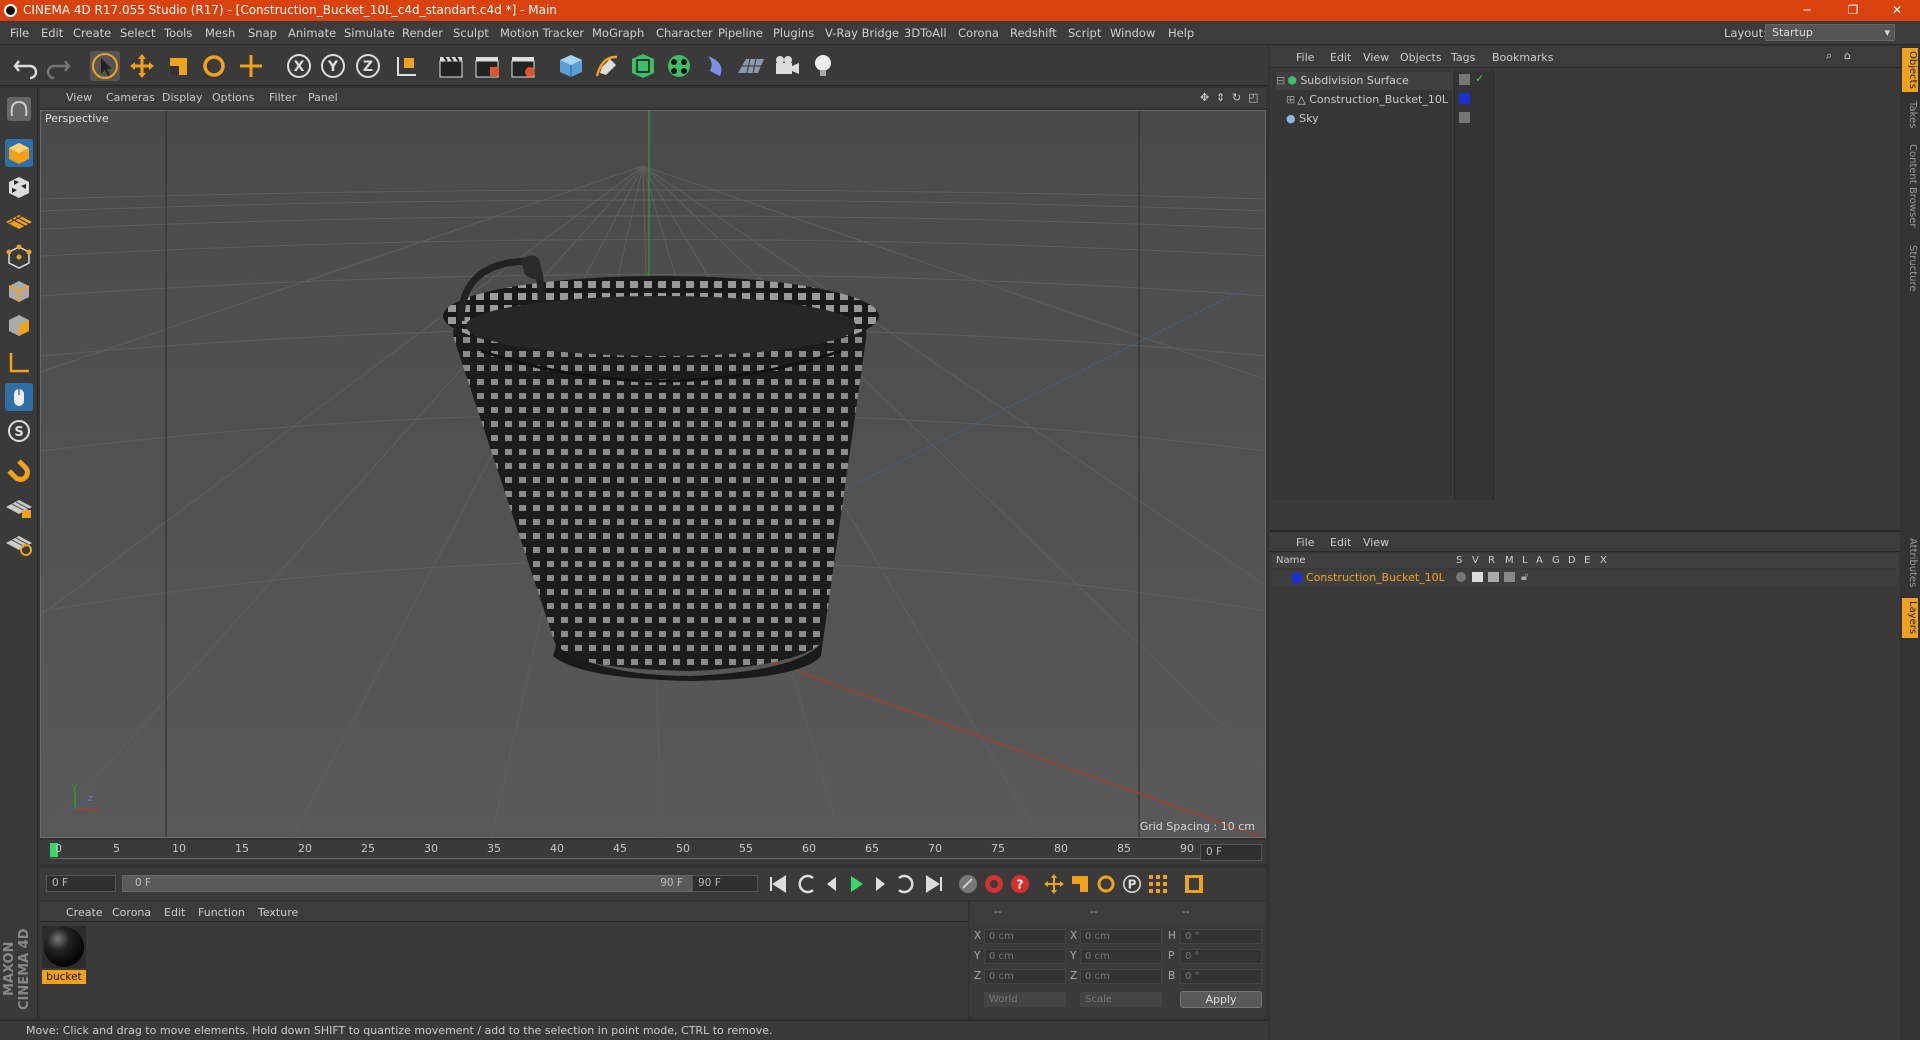 The height and width of the screenshot is (1040, 1920). Describe the element at coordinates (808, 884) in the screenshot. I see `previous-key-icon` at that location.